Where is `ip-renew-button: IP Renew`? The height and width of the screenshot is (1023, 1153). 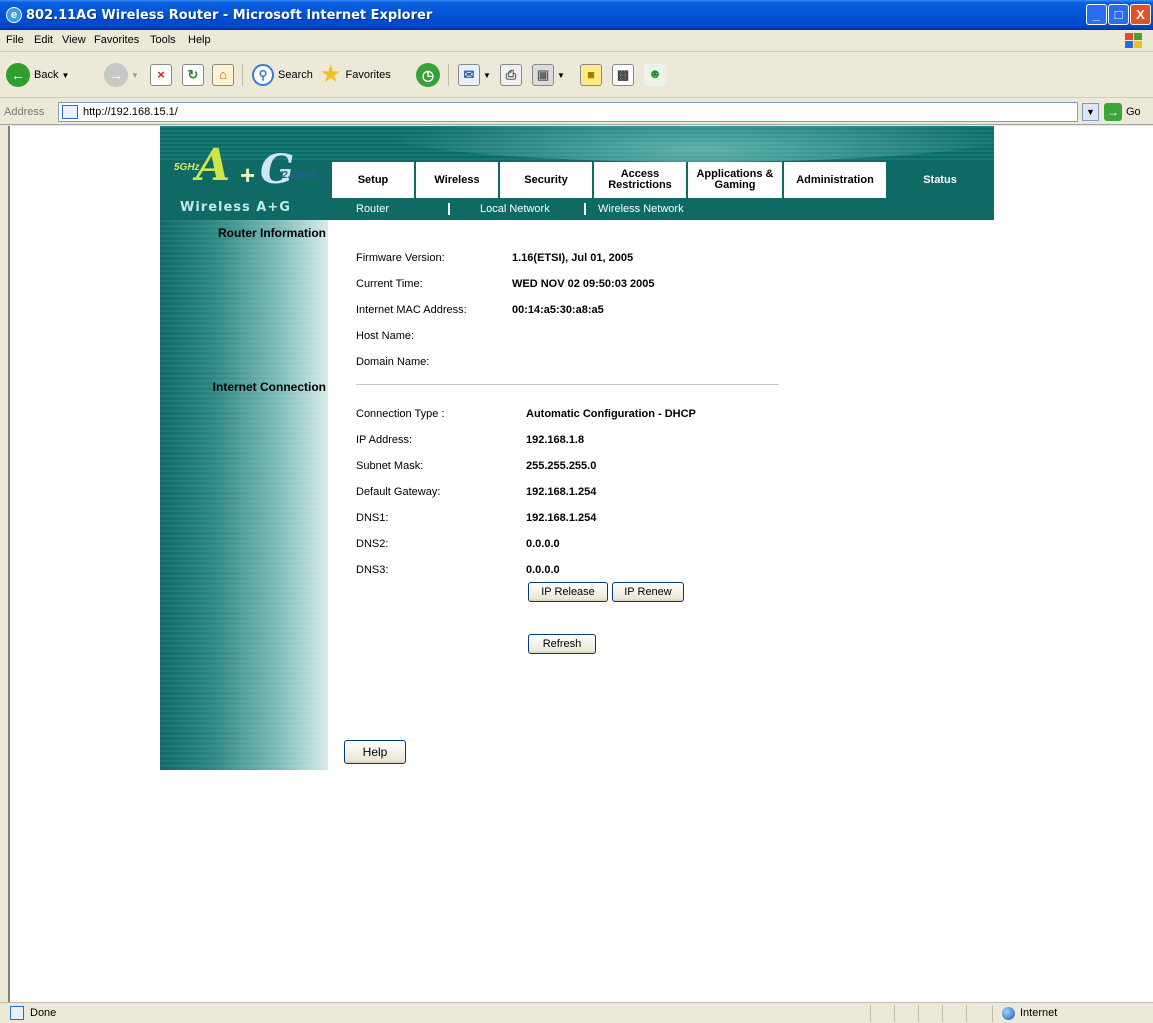 ip-renew-button: IP Renew is located at coordinates (648, 592).